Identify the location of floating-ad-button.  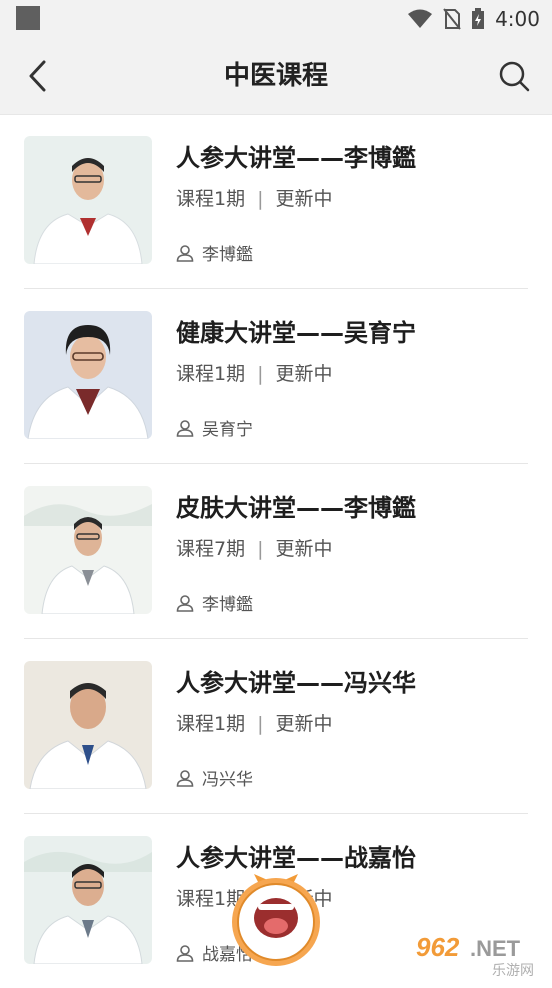
(276, 915).